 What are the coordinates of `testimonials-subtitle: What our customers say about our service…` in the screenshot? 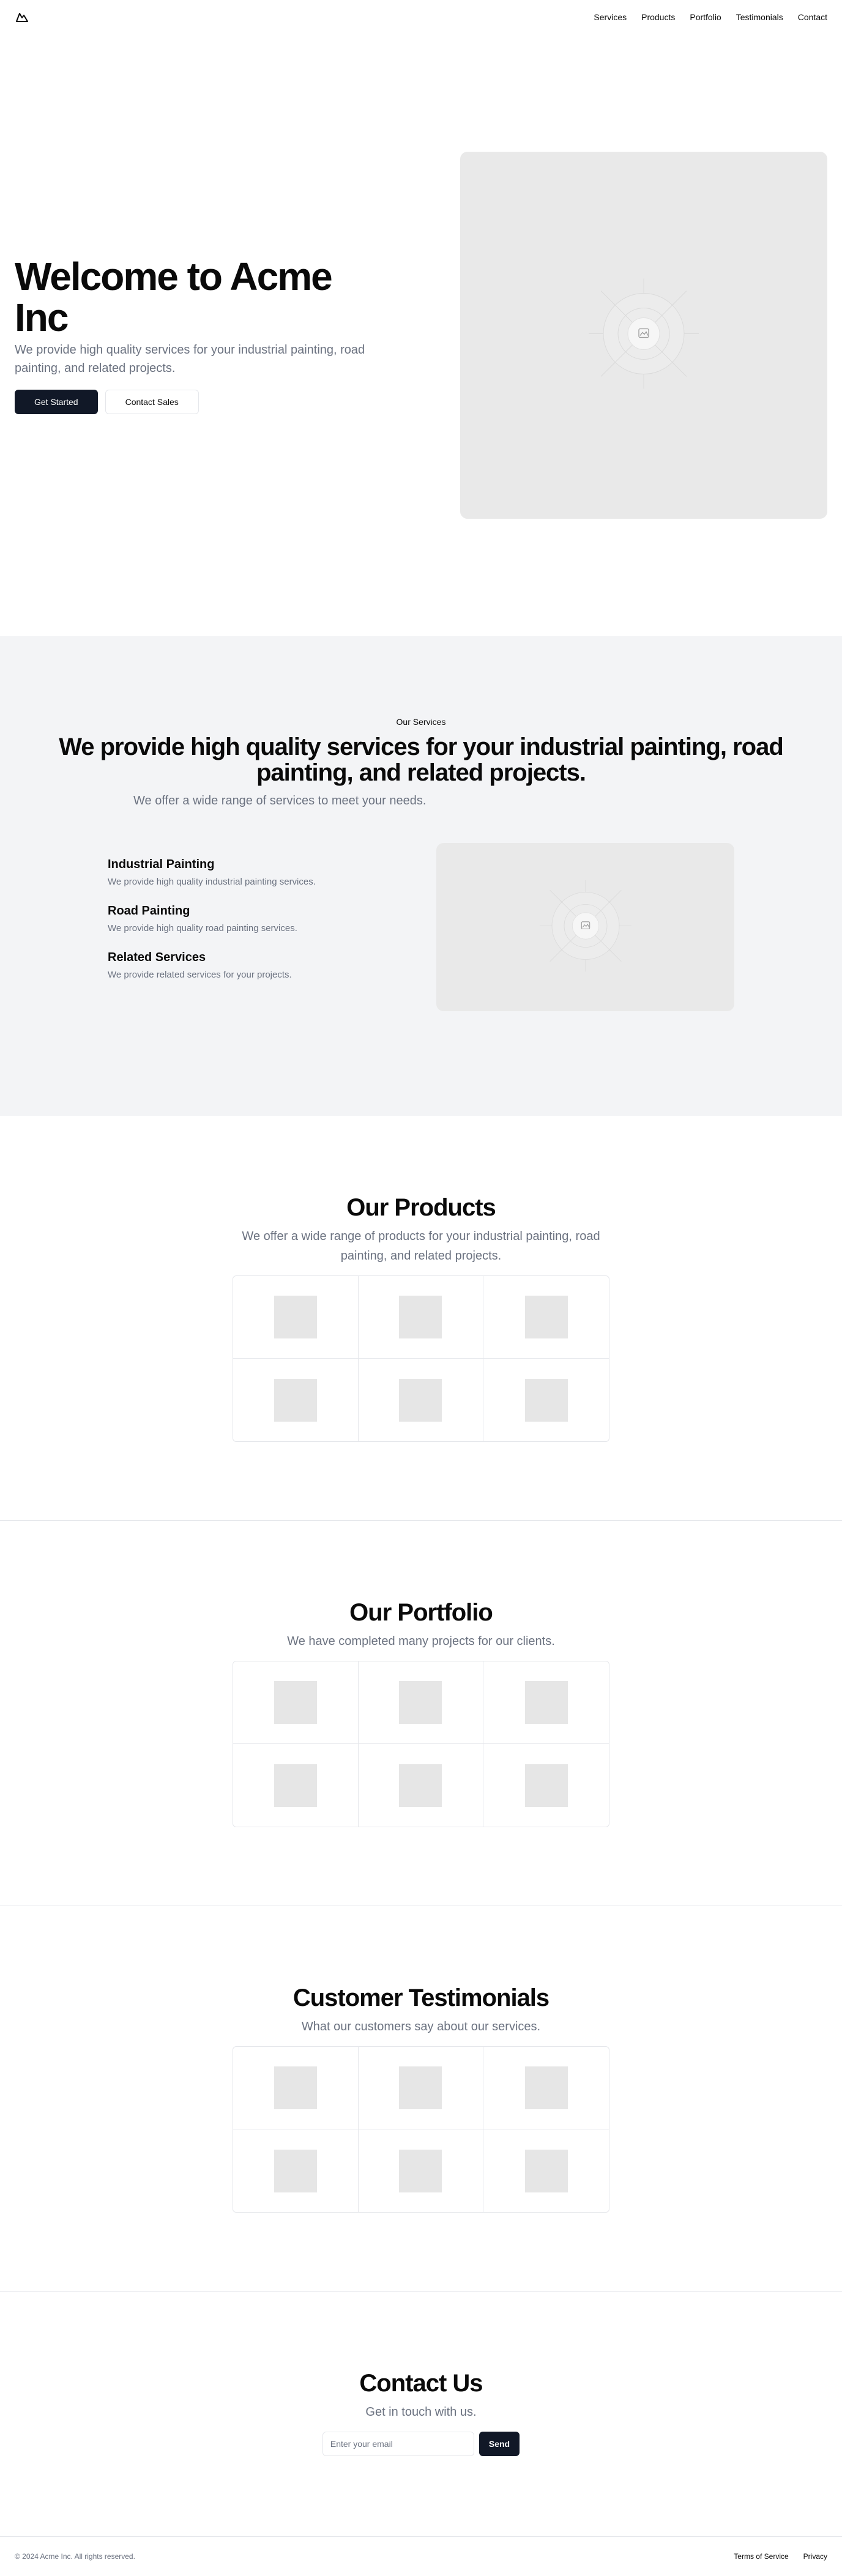 It's located at (421, 2026).